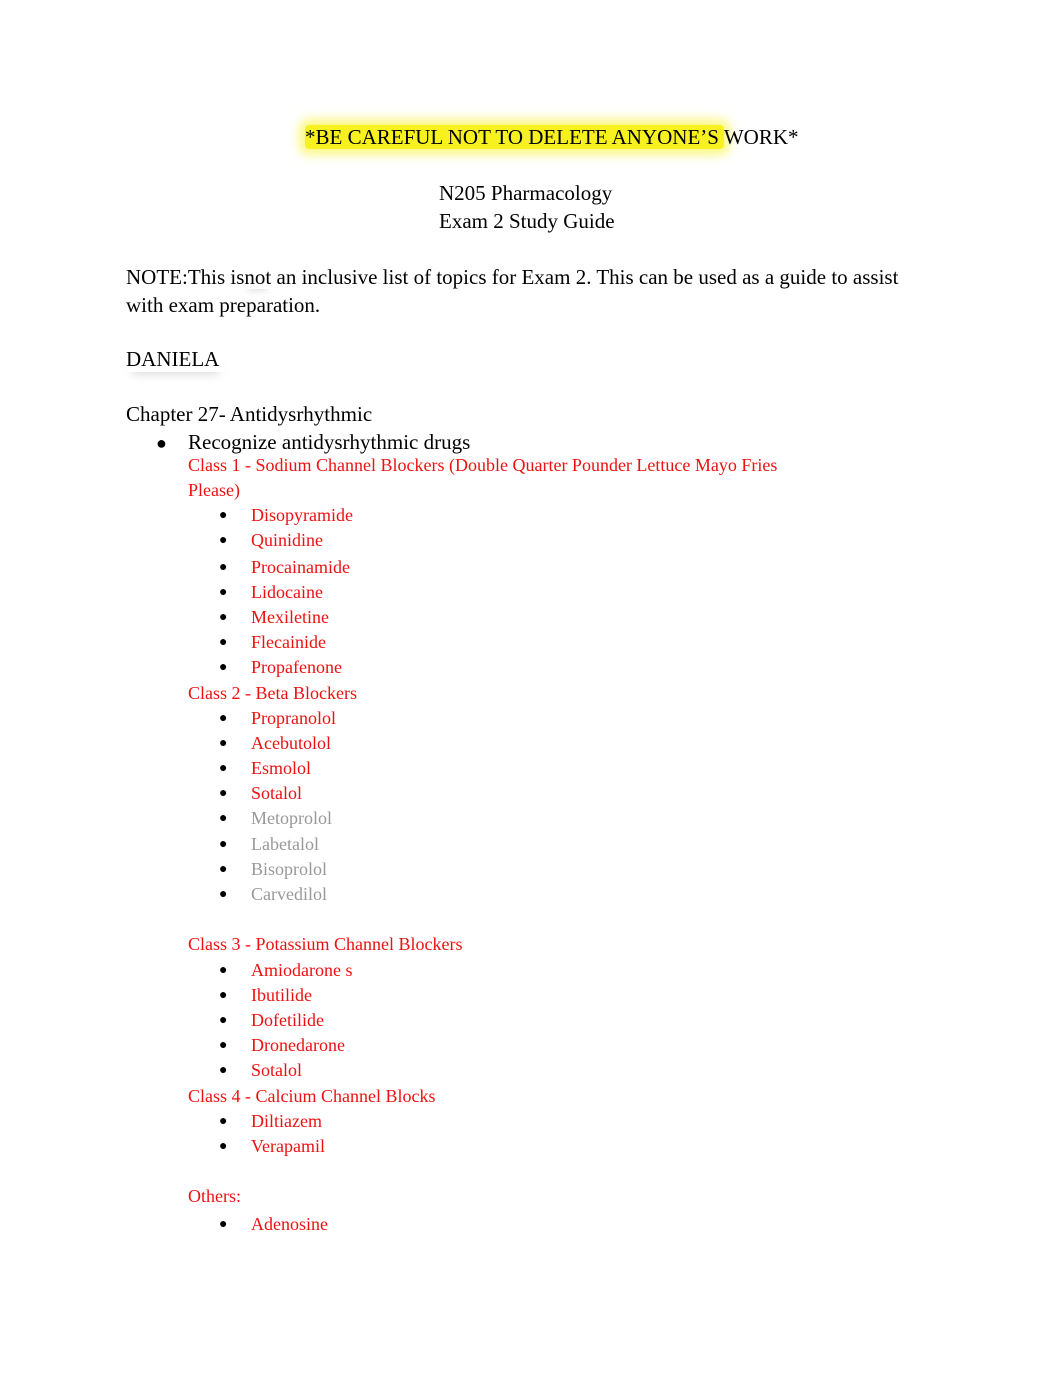  What do you see at coordinates (288, 1146) in the screenshot?
I see `drug-name: Verapamil` at bounding box center [288, 1146].